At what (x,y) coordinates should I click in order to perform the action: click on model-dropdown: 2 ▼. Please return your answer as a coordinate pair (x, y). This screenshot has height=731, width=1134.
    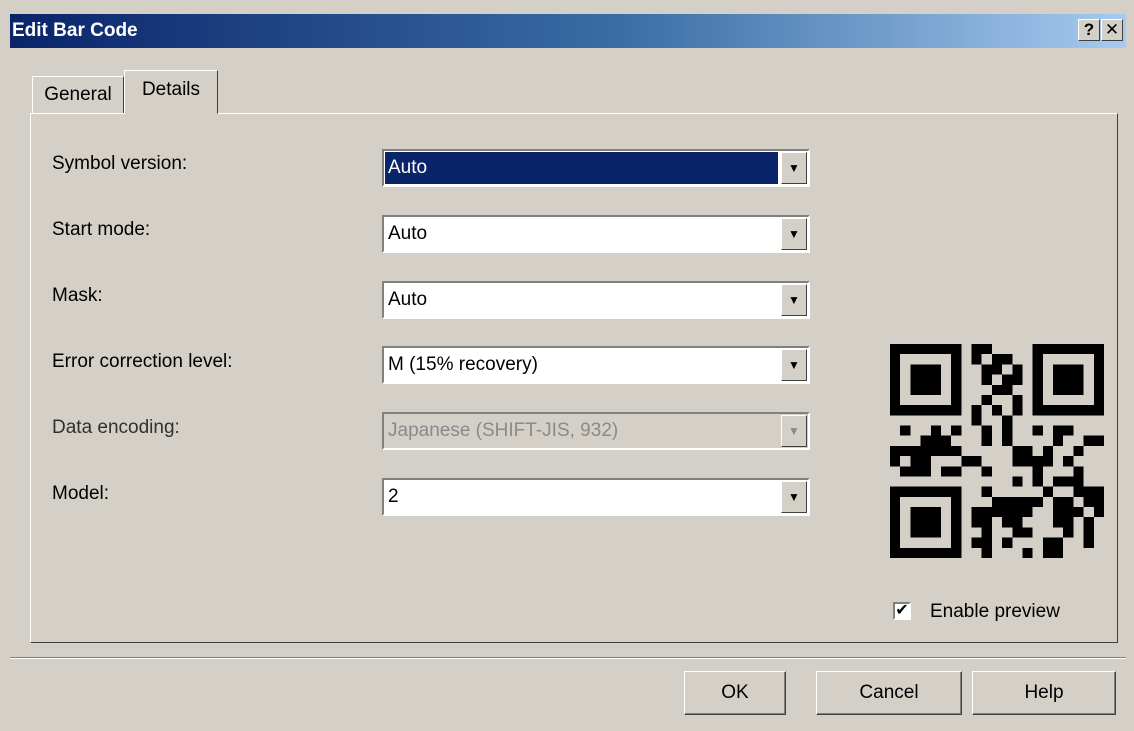
    Looking at the image, I should click on (596, 497).